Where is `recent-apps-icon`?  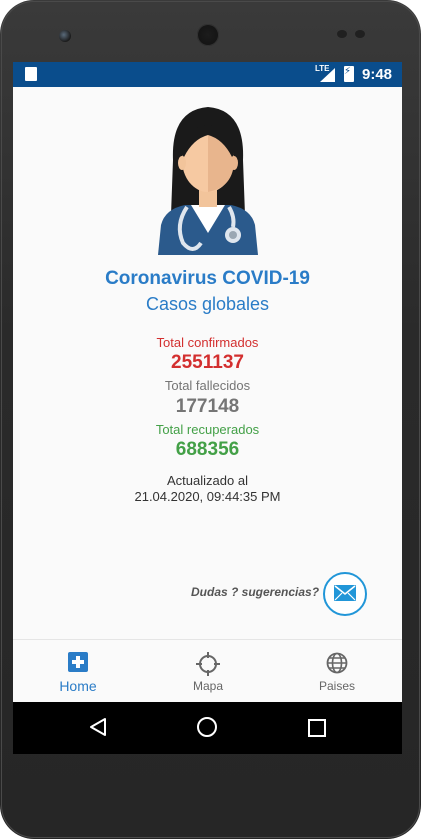 recent-apps-icon is located at coordinates (317, 728).